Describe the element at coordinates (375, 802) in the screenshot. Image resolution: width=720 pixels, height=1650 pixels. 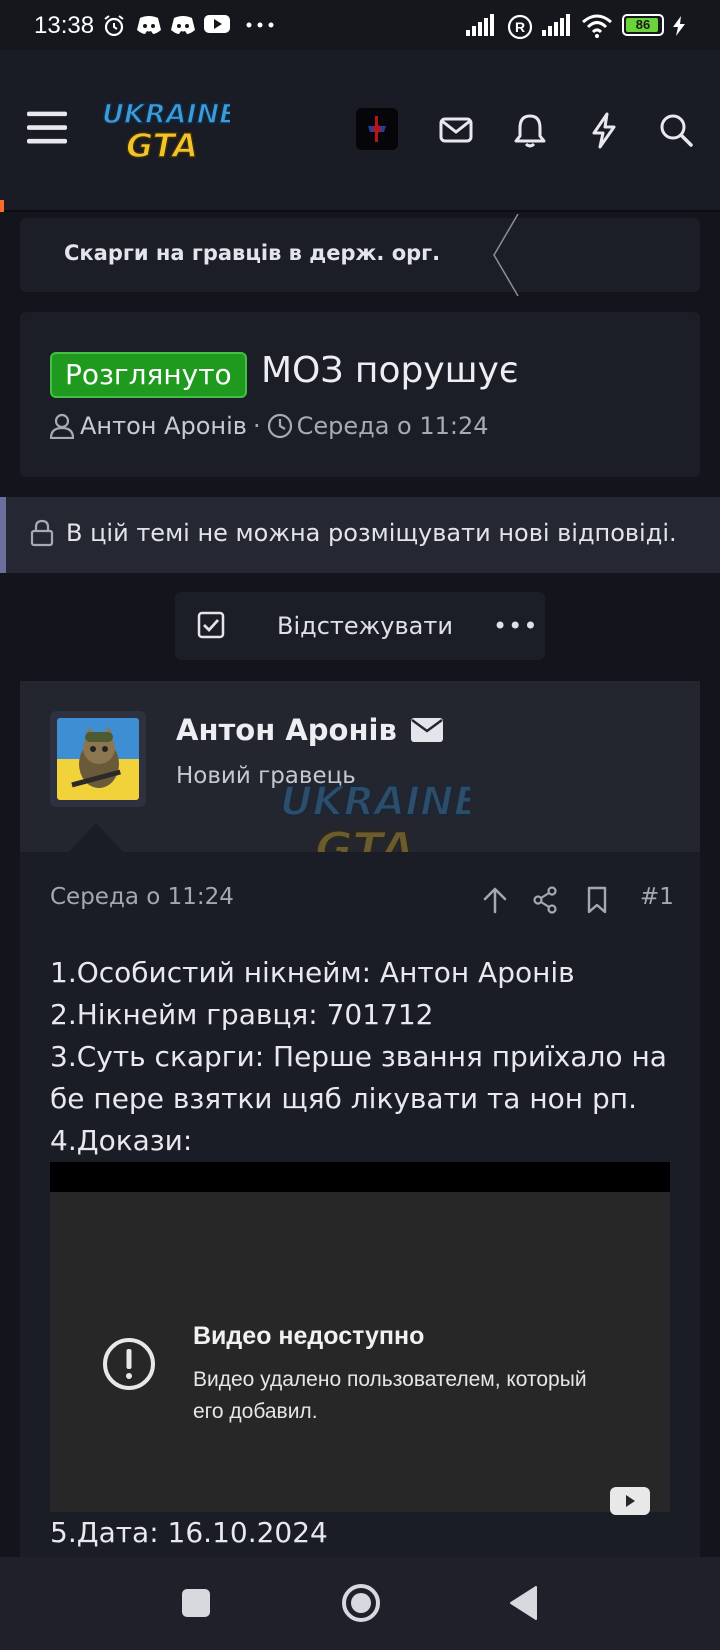
I see `svg-text: UKRAINE` at that location.